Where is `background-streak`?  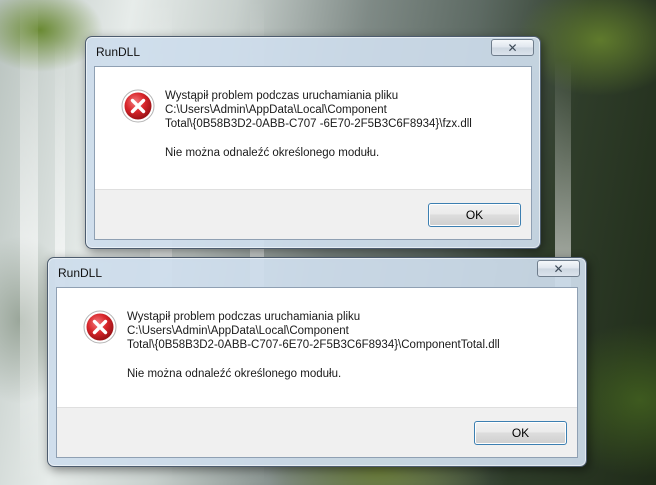
background-streak is located at coordinates (29, 242).